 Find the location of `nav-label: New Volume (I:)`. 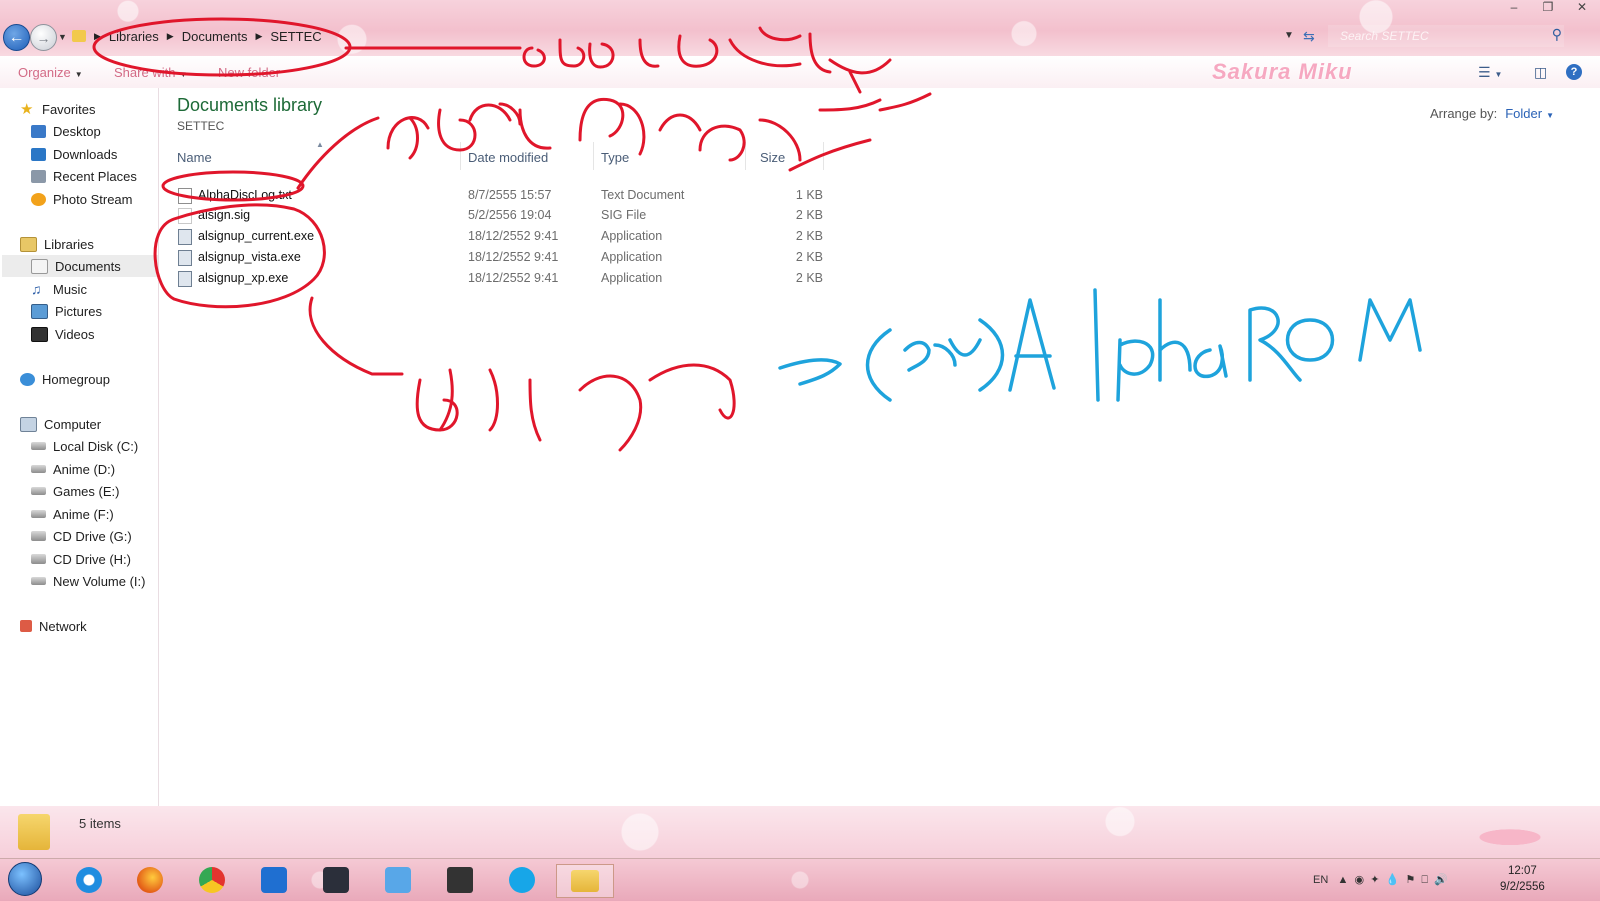

nav-label: New Volume (I:) is located at coordinates (99, 581).